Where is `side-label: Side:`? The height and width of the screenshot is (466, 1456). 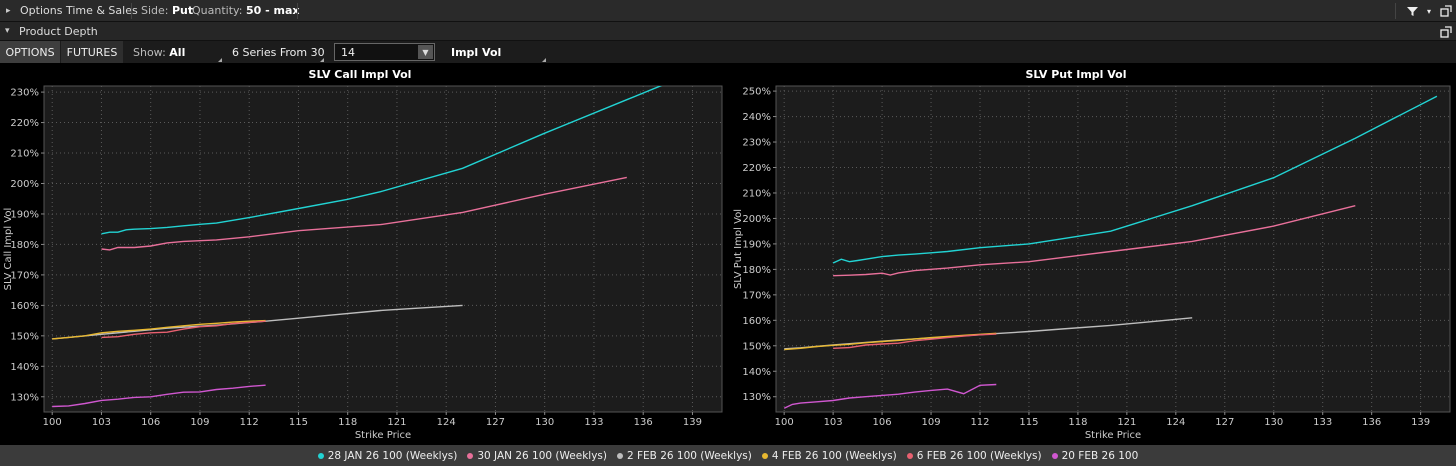 side-label: Side: is located at coordinates (155, 10).